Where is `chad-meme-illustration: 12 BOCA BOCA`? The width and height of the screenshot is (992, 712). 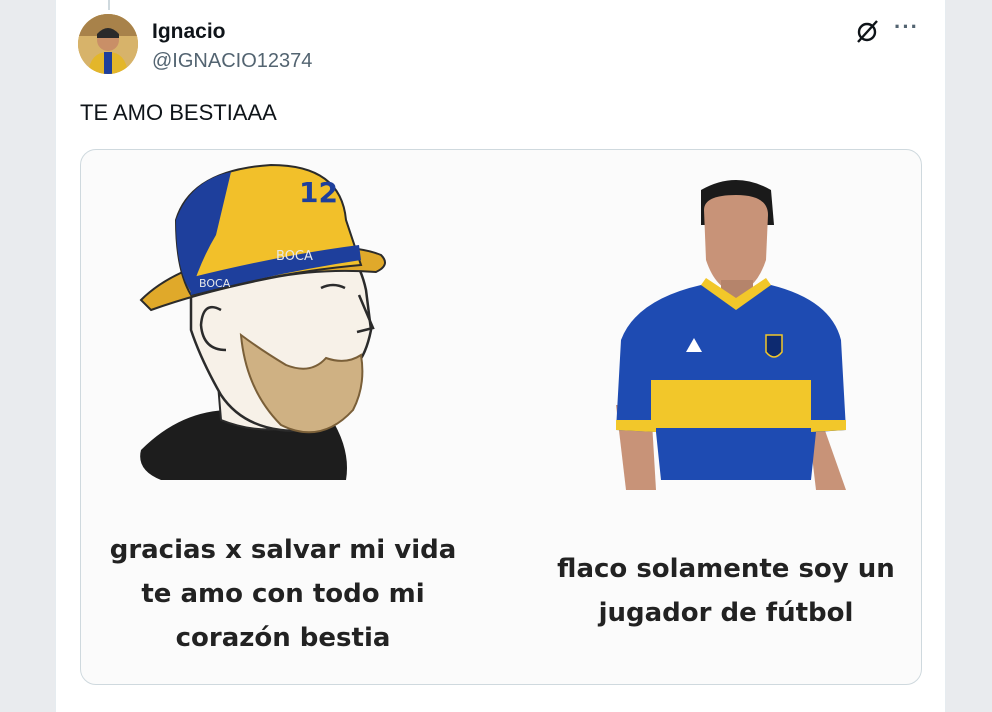
chad-meme-illustration: 12 BOCA BOCA is located at coordinates (262, 321).